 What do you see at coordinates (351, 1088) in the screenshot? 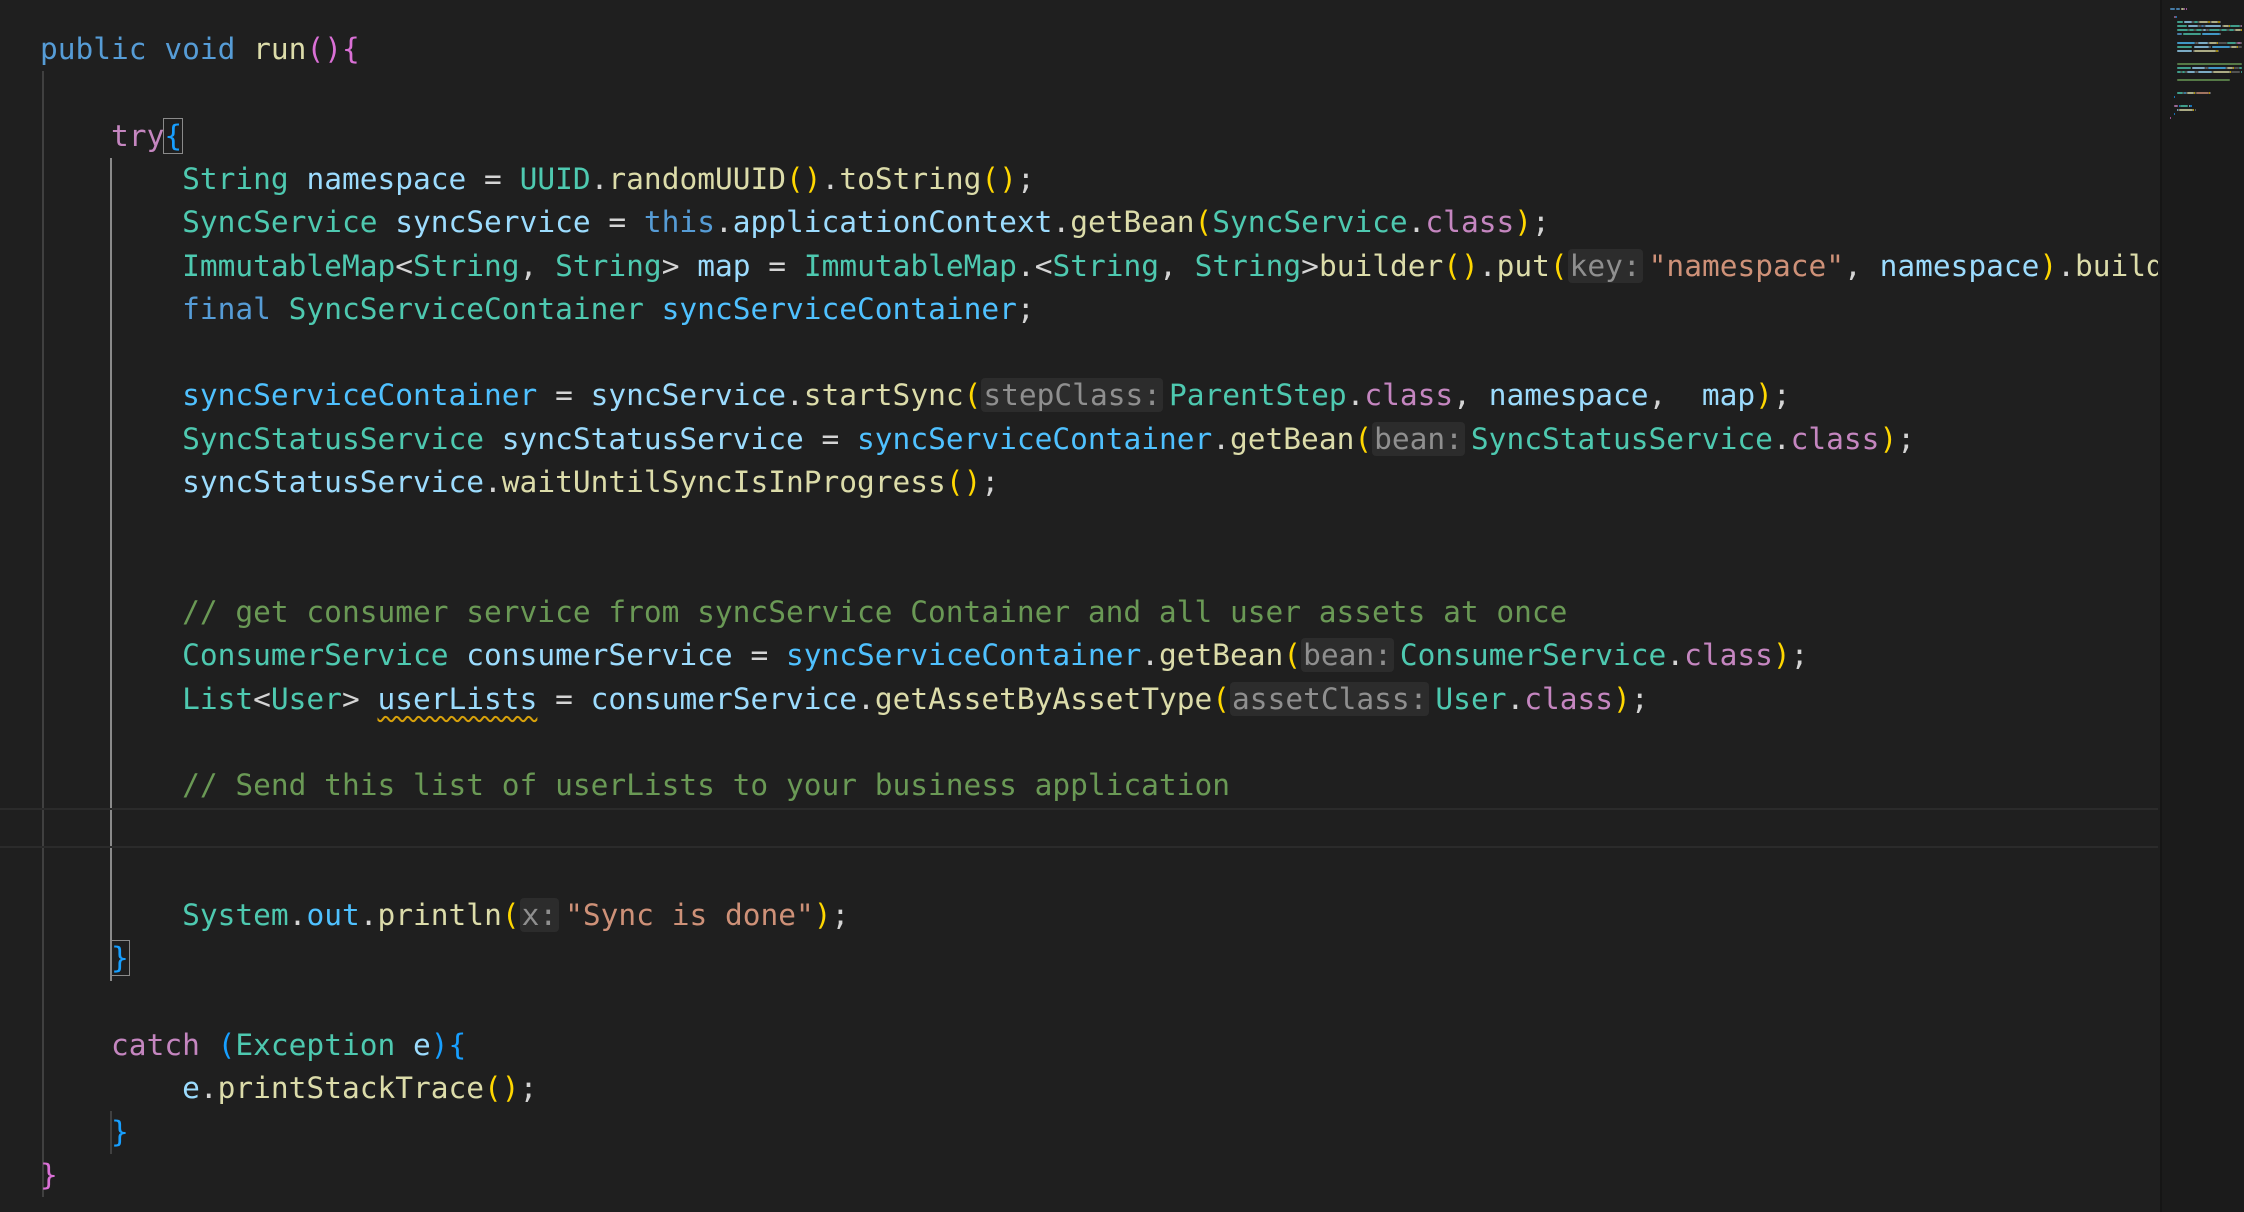
I see `code-token: printStackTrace` at bounding box center [351, 1088].